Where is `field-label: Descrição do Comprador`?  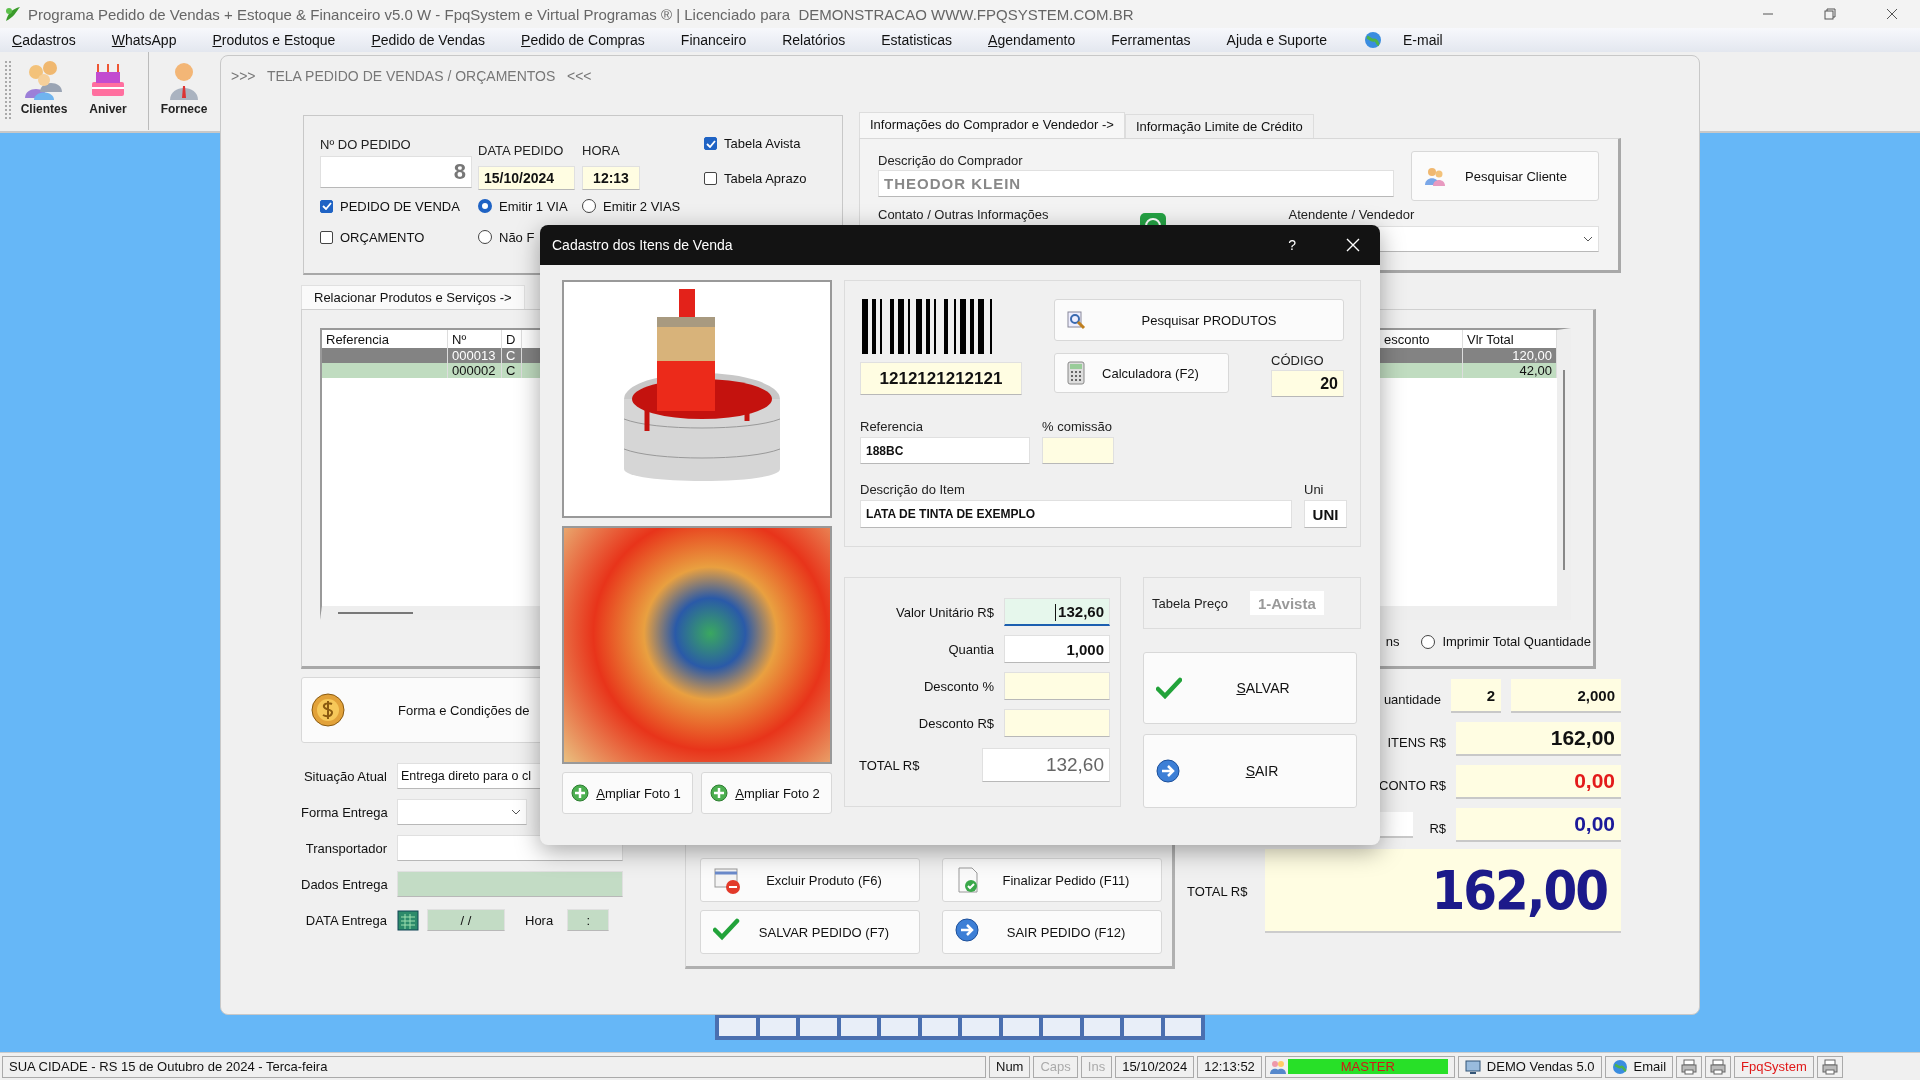
field-label: Descrição do Comprador is located at coordinates (951, 160).